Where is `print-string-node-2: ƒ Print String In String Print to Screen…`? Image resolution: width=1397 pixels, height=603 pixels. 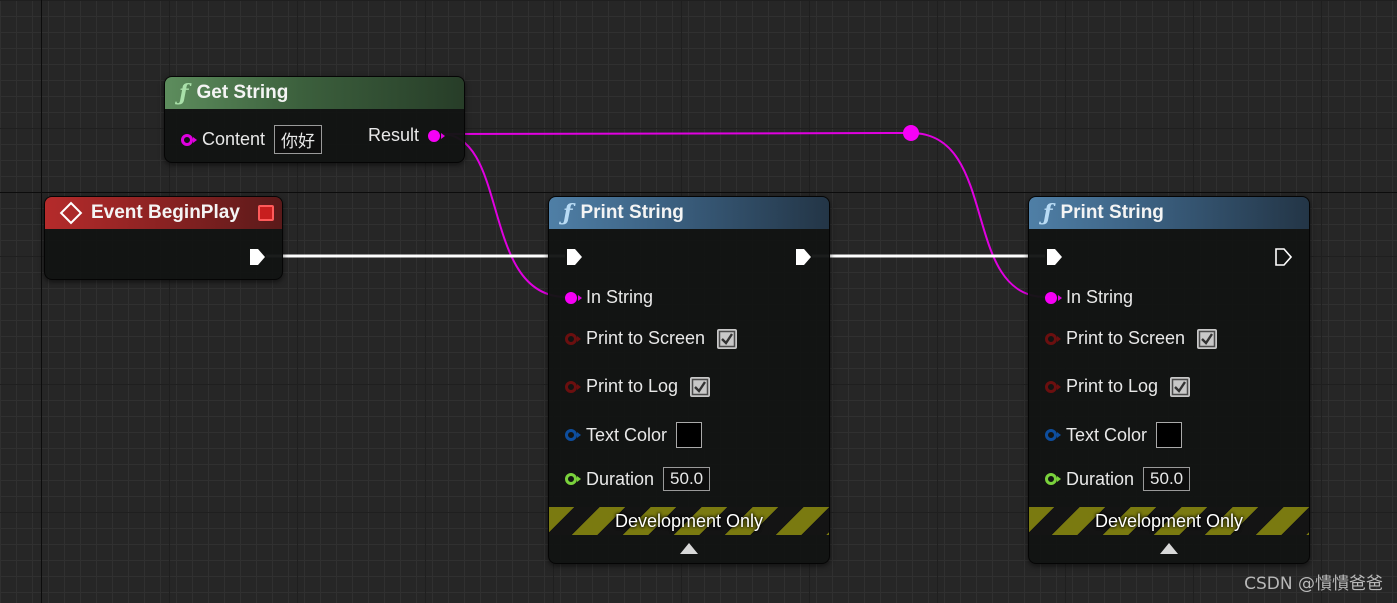 print-string-node-2: ƒ Print String In String Print to Screen… is located at coordinates (1169, 380).